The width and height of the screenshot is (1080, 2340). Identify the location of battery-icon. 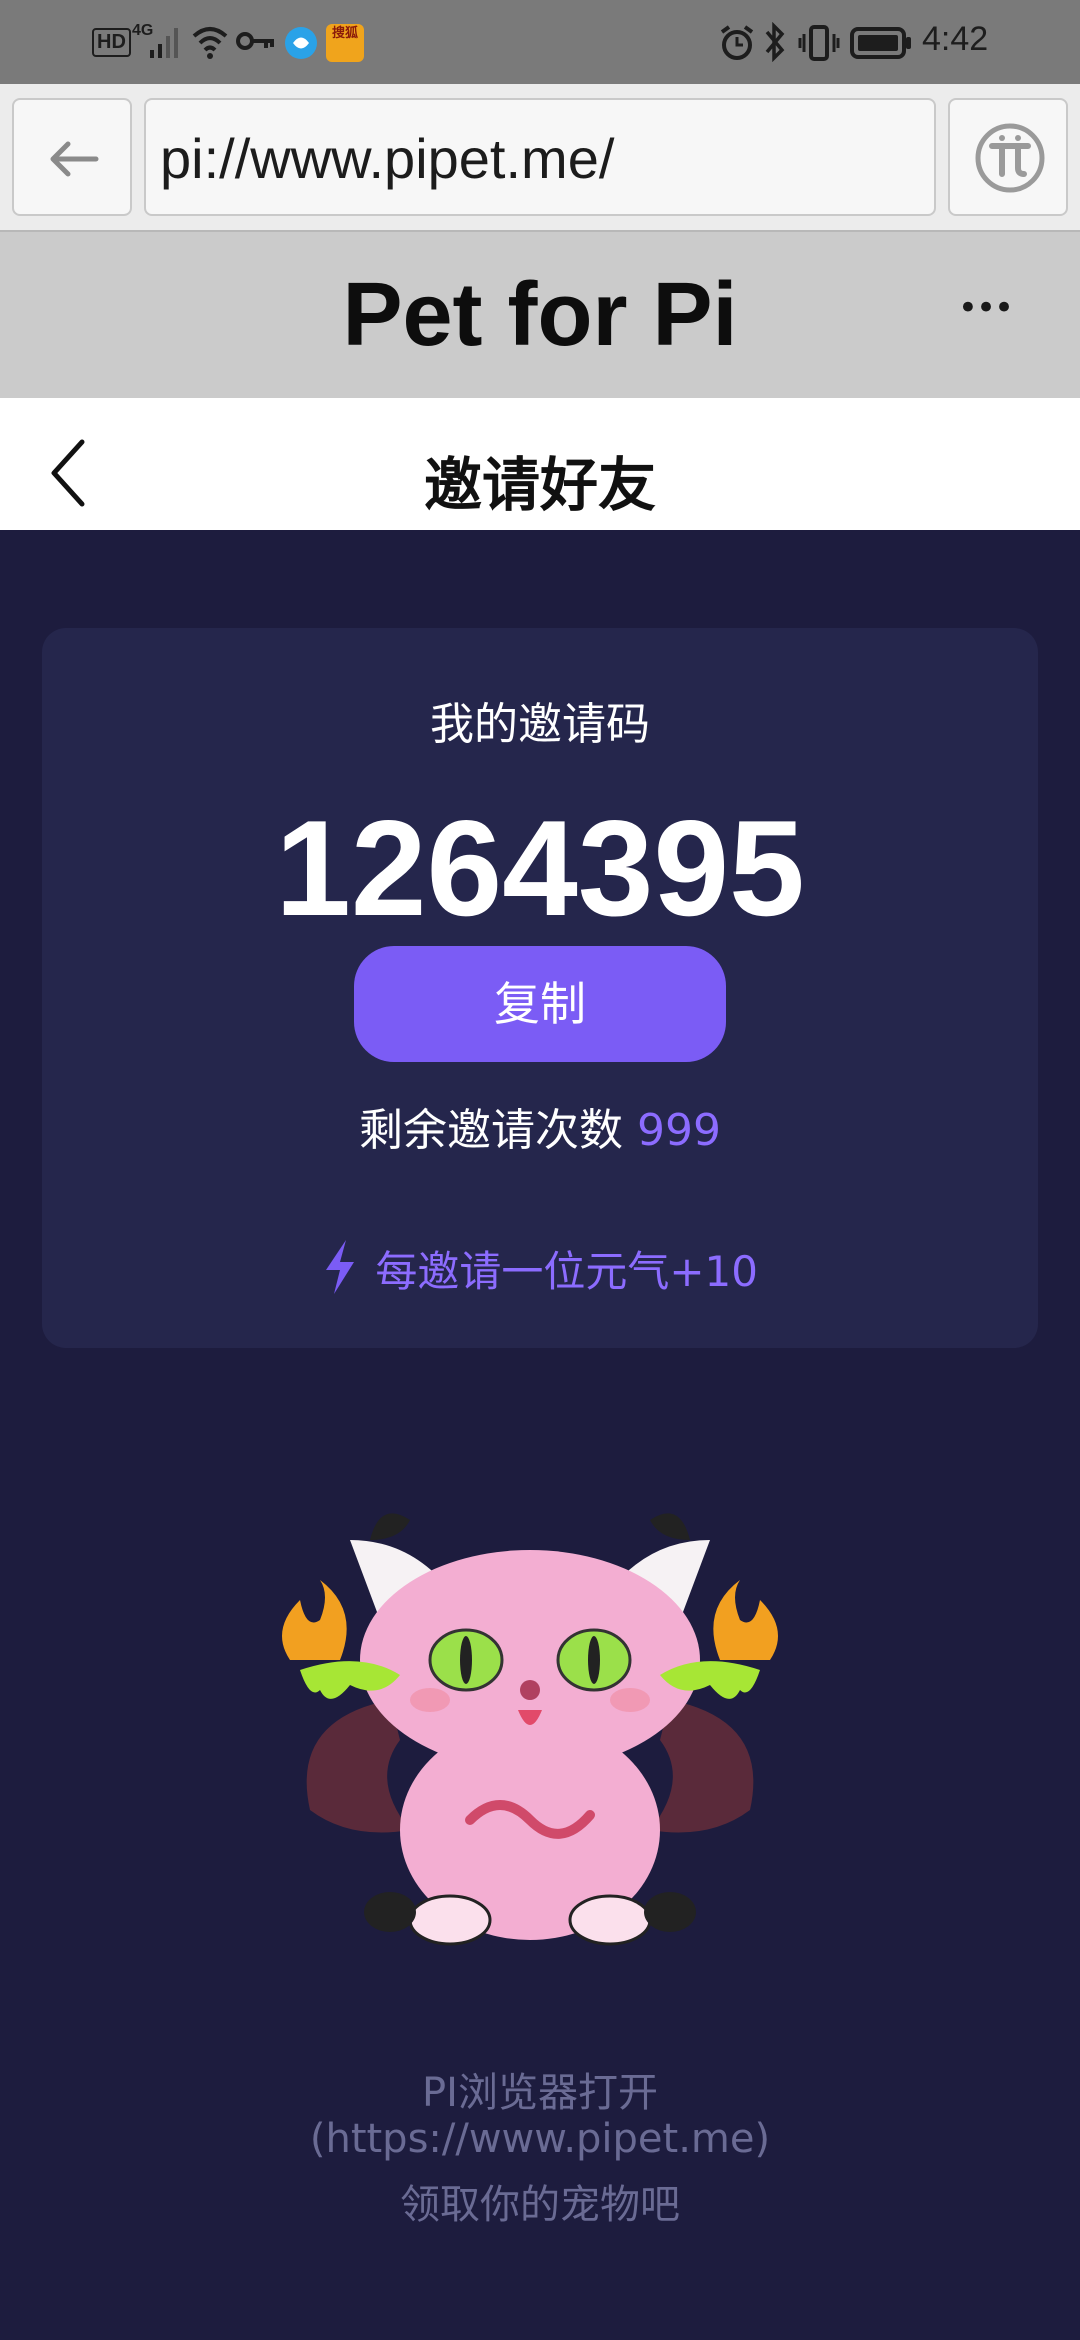
(880, 43).